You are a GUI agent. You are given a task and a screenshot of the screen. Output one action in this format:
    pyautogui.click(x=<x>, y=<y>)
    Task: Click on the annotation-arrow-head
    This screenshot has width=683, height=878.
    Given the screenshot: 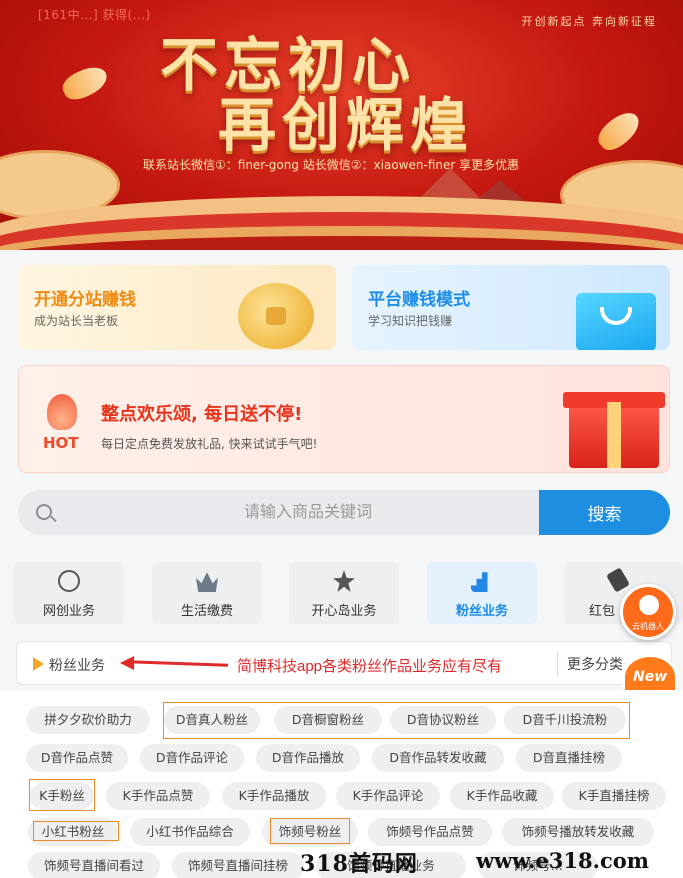 What is the action you would take?
    pyautogui.click(x=127, y=663)
    